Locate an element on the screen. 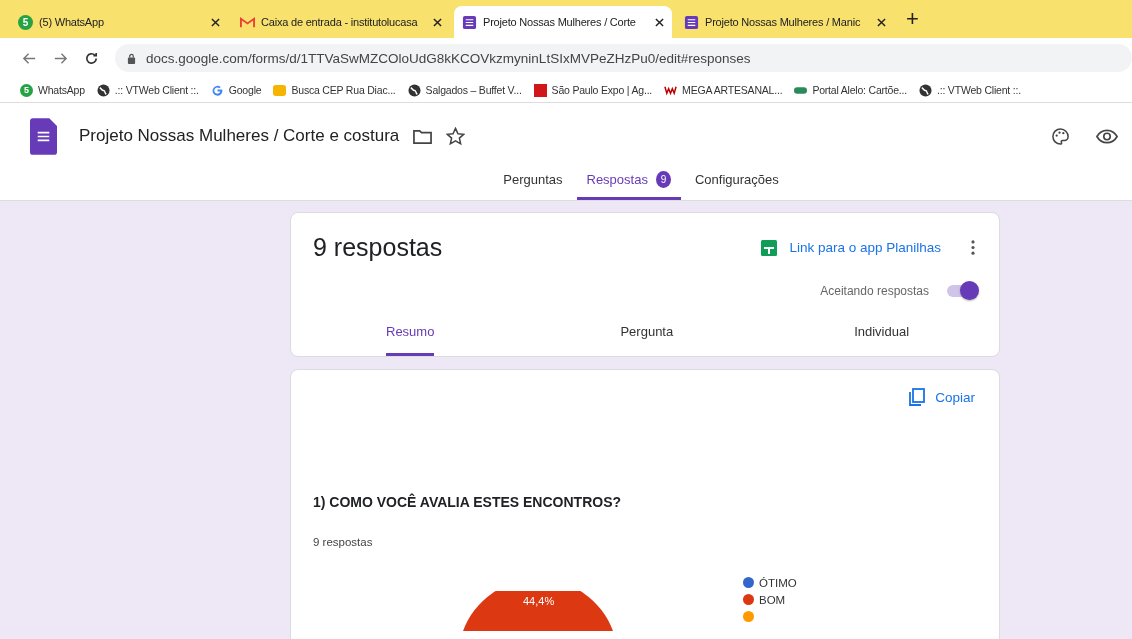 The width and height of the screenshot is (1132, 639). address-bar: docs.google.com/forms/d/1TTVaSwMZCOloUdG8kKCOVkzmyninLtSIxMVPeZHzPu0/edit#responses is located at coordinates (623, 58).